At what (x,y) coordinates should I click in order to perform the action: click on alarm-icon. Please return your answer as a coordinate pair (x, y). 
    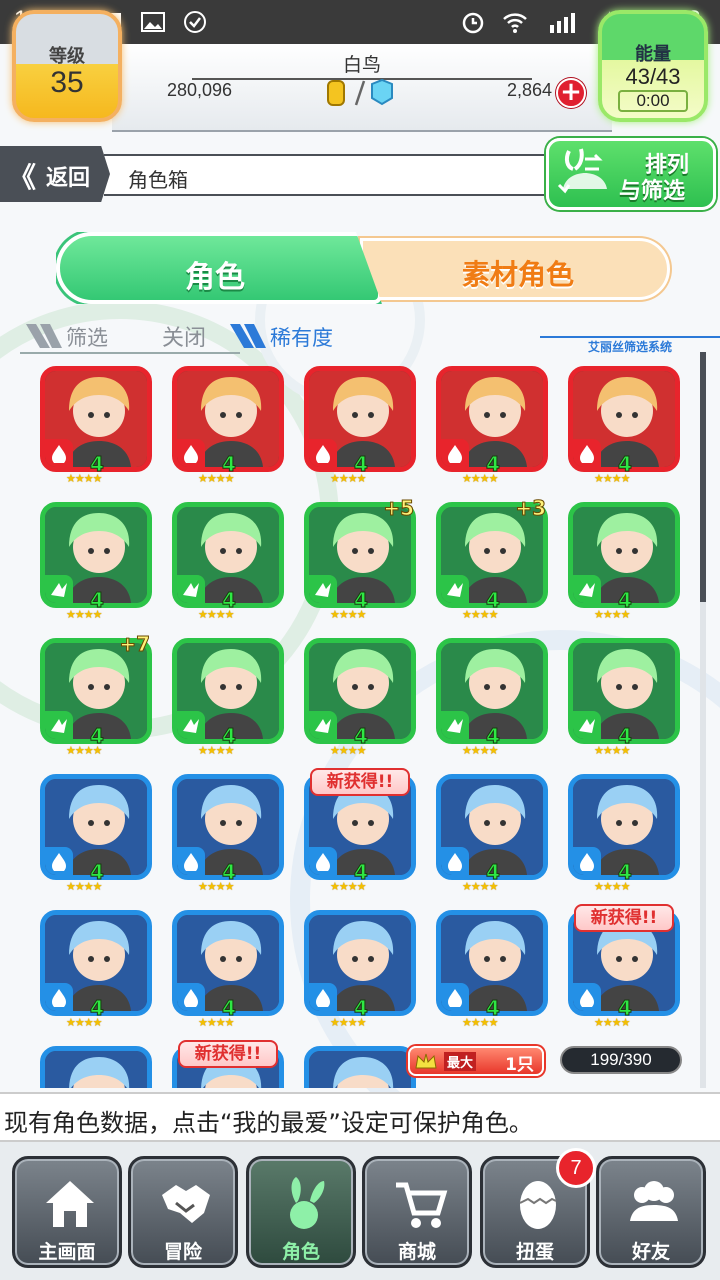
    Looking at the image, I should click on (473, 23).